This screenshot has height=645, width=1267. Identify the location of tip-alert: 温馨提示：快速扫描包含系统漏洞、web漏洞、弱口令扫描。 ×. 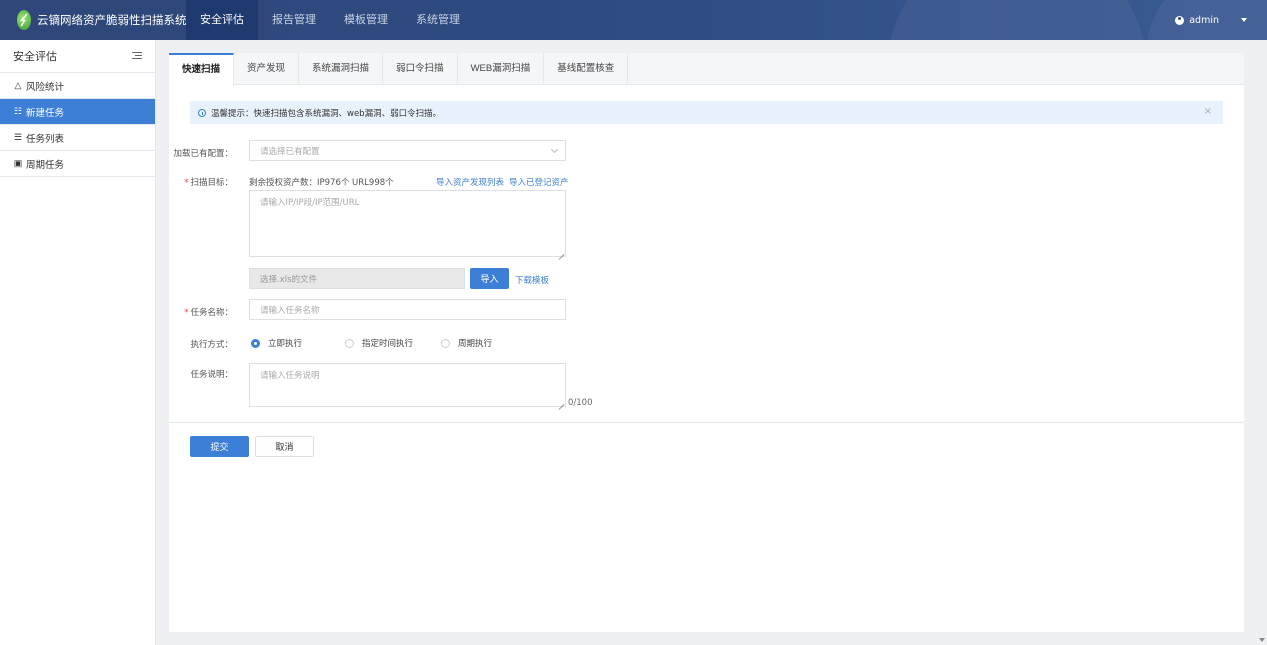
(706, 112).